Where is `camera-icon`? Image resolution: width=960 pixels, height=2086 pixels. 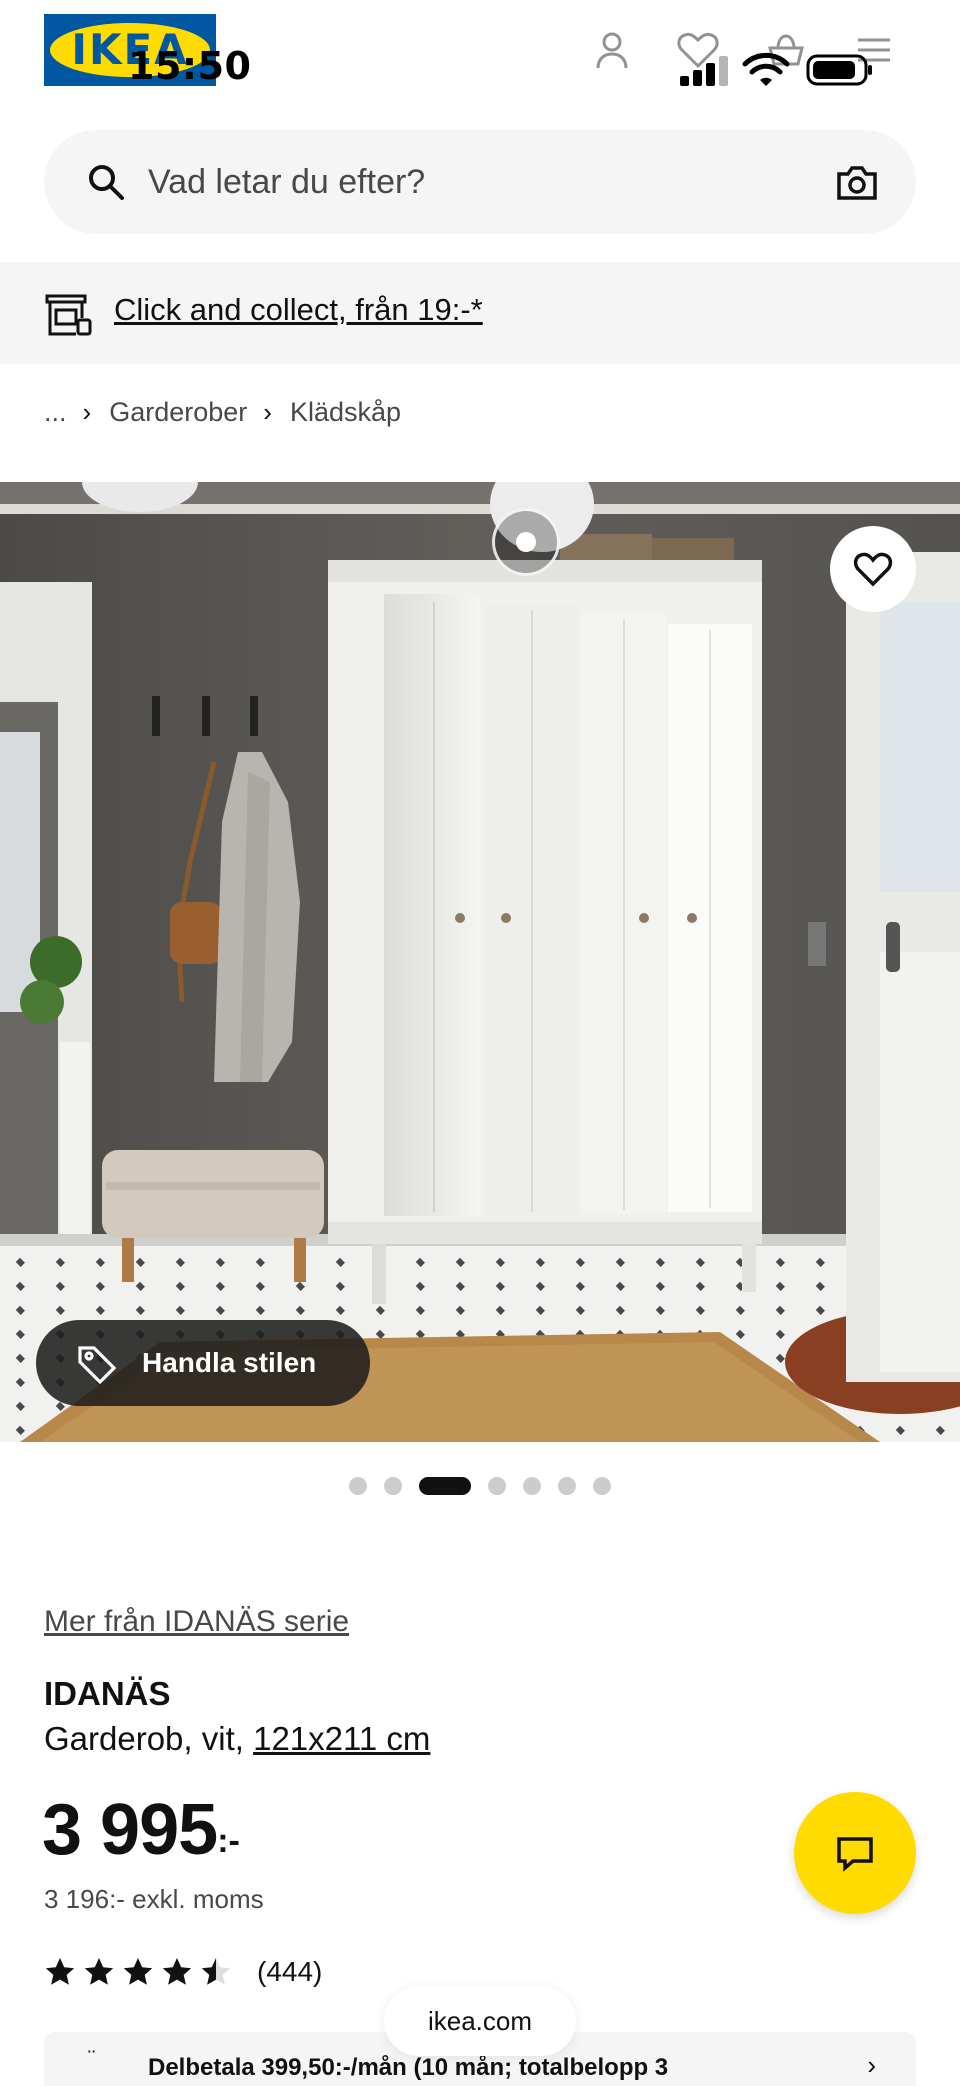
camera-icon is located at coordinates (857, 183).